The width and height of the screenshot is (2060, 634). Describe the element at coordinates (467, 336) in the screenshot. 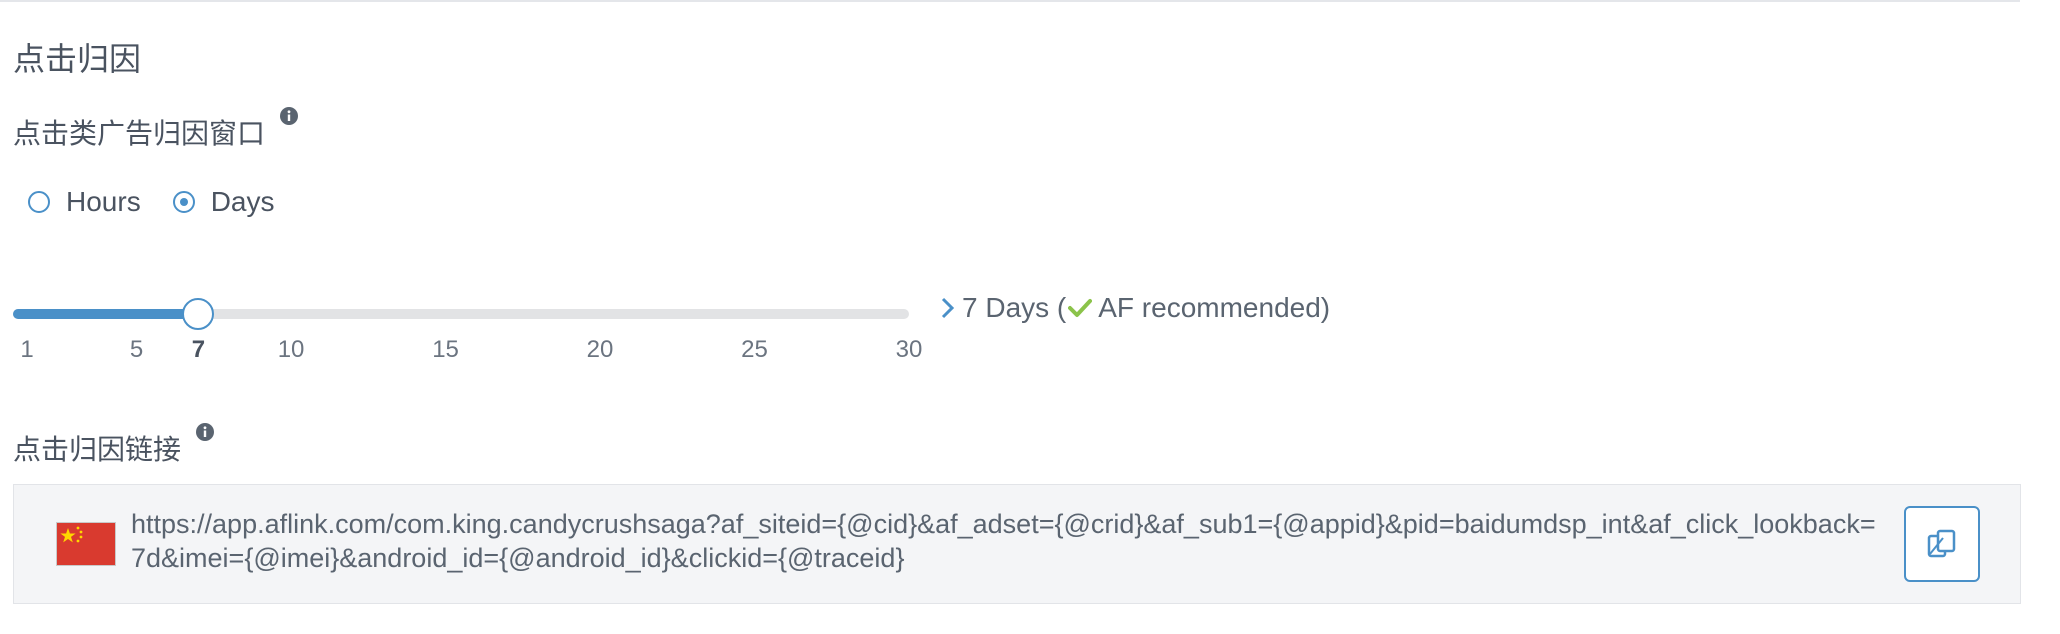

I see `lookback-slider: 1 5 7 10 15 20 25 30` at that location.